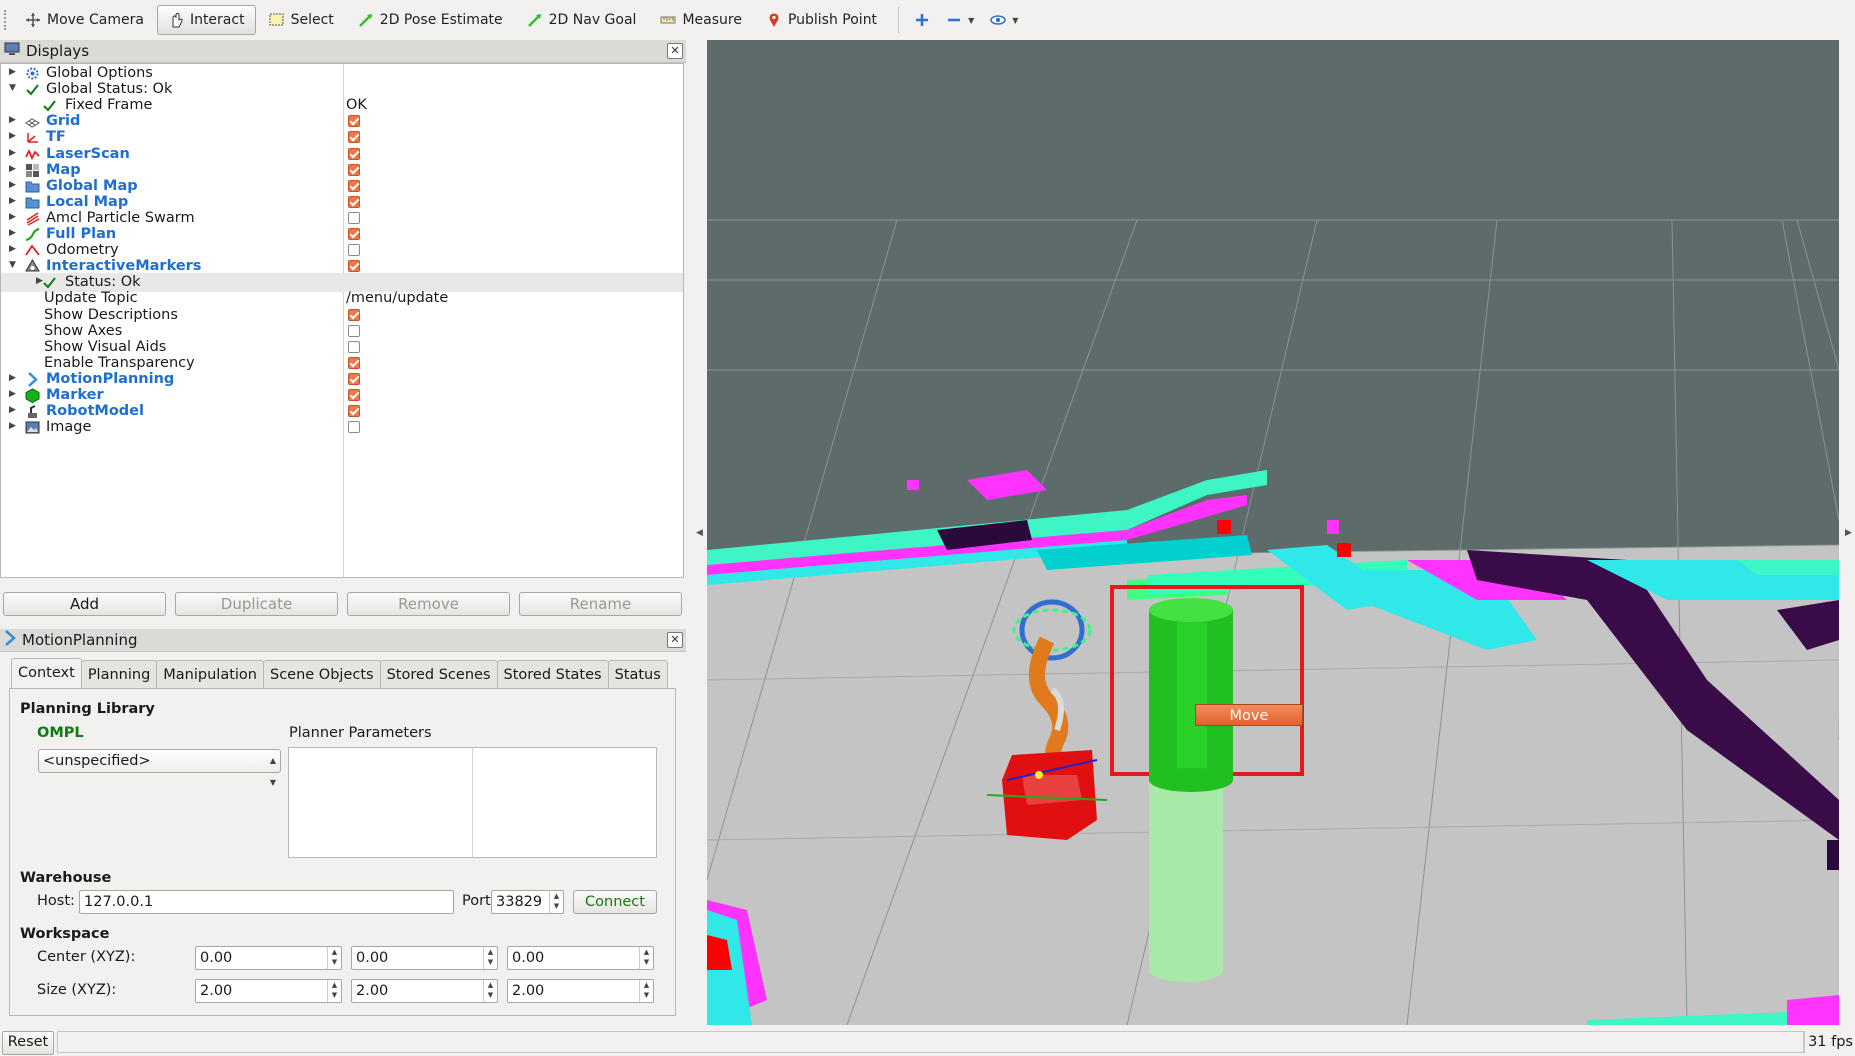 This screenshot has height=1056, width=1855. I want to click on remove-button: Remove, so click(428, 604).